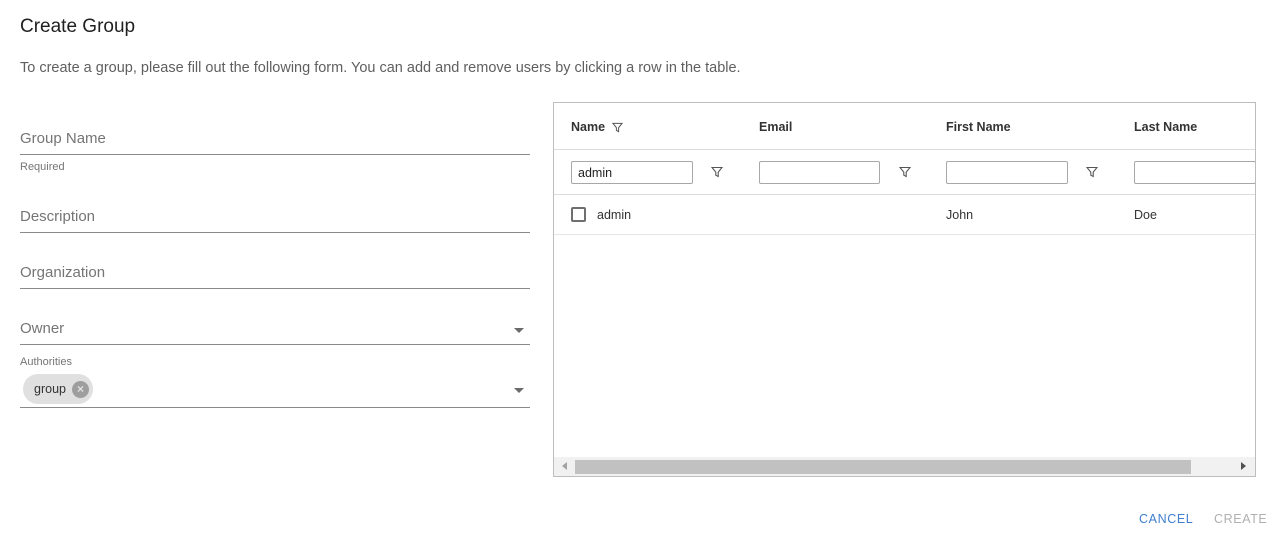 The image size is (1275, 545). What do you see at coordinates (614, 215) in the screenshot?
I see `cell-name: admin` at bounding box center [614, 215].